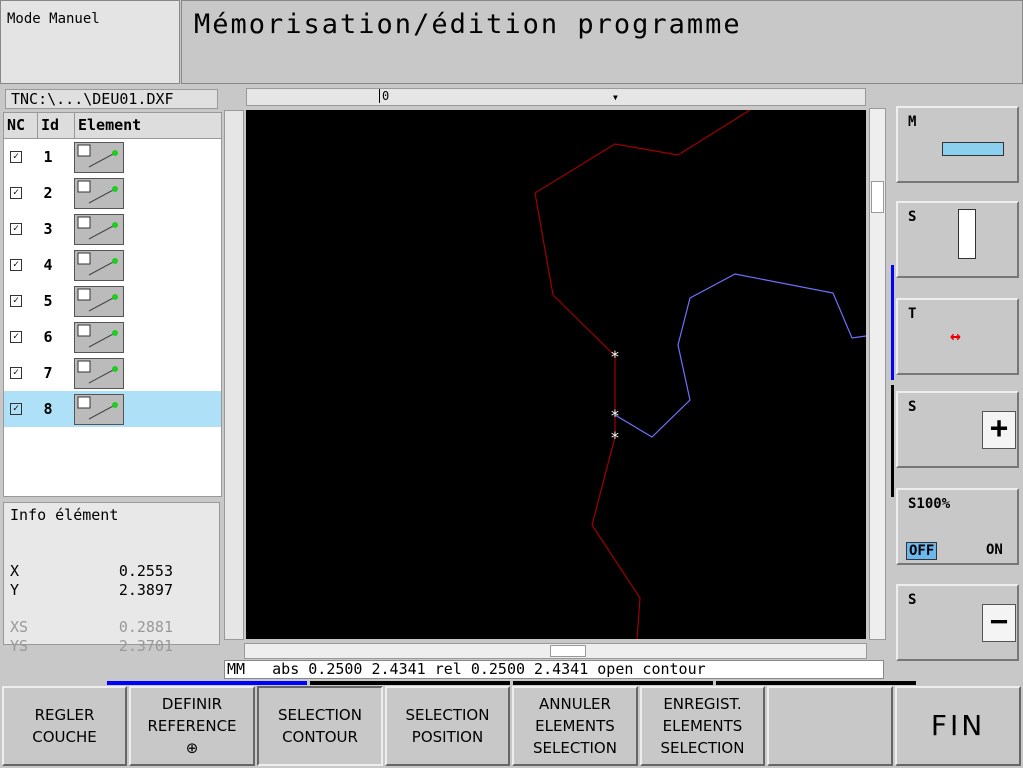  What do you see at coordinates (967, 234) in the screenshot?
I see `spindle-icon` at bounding box center [967, 234].